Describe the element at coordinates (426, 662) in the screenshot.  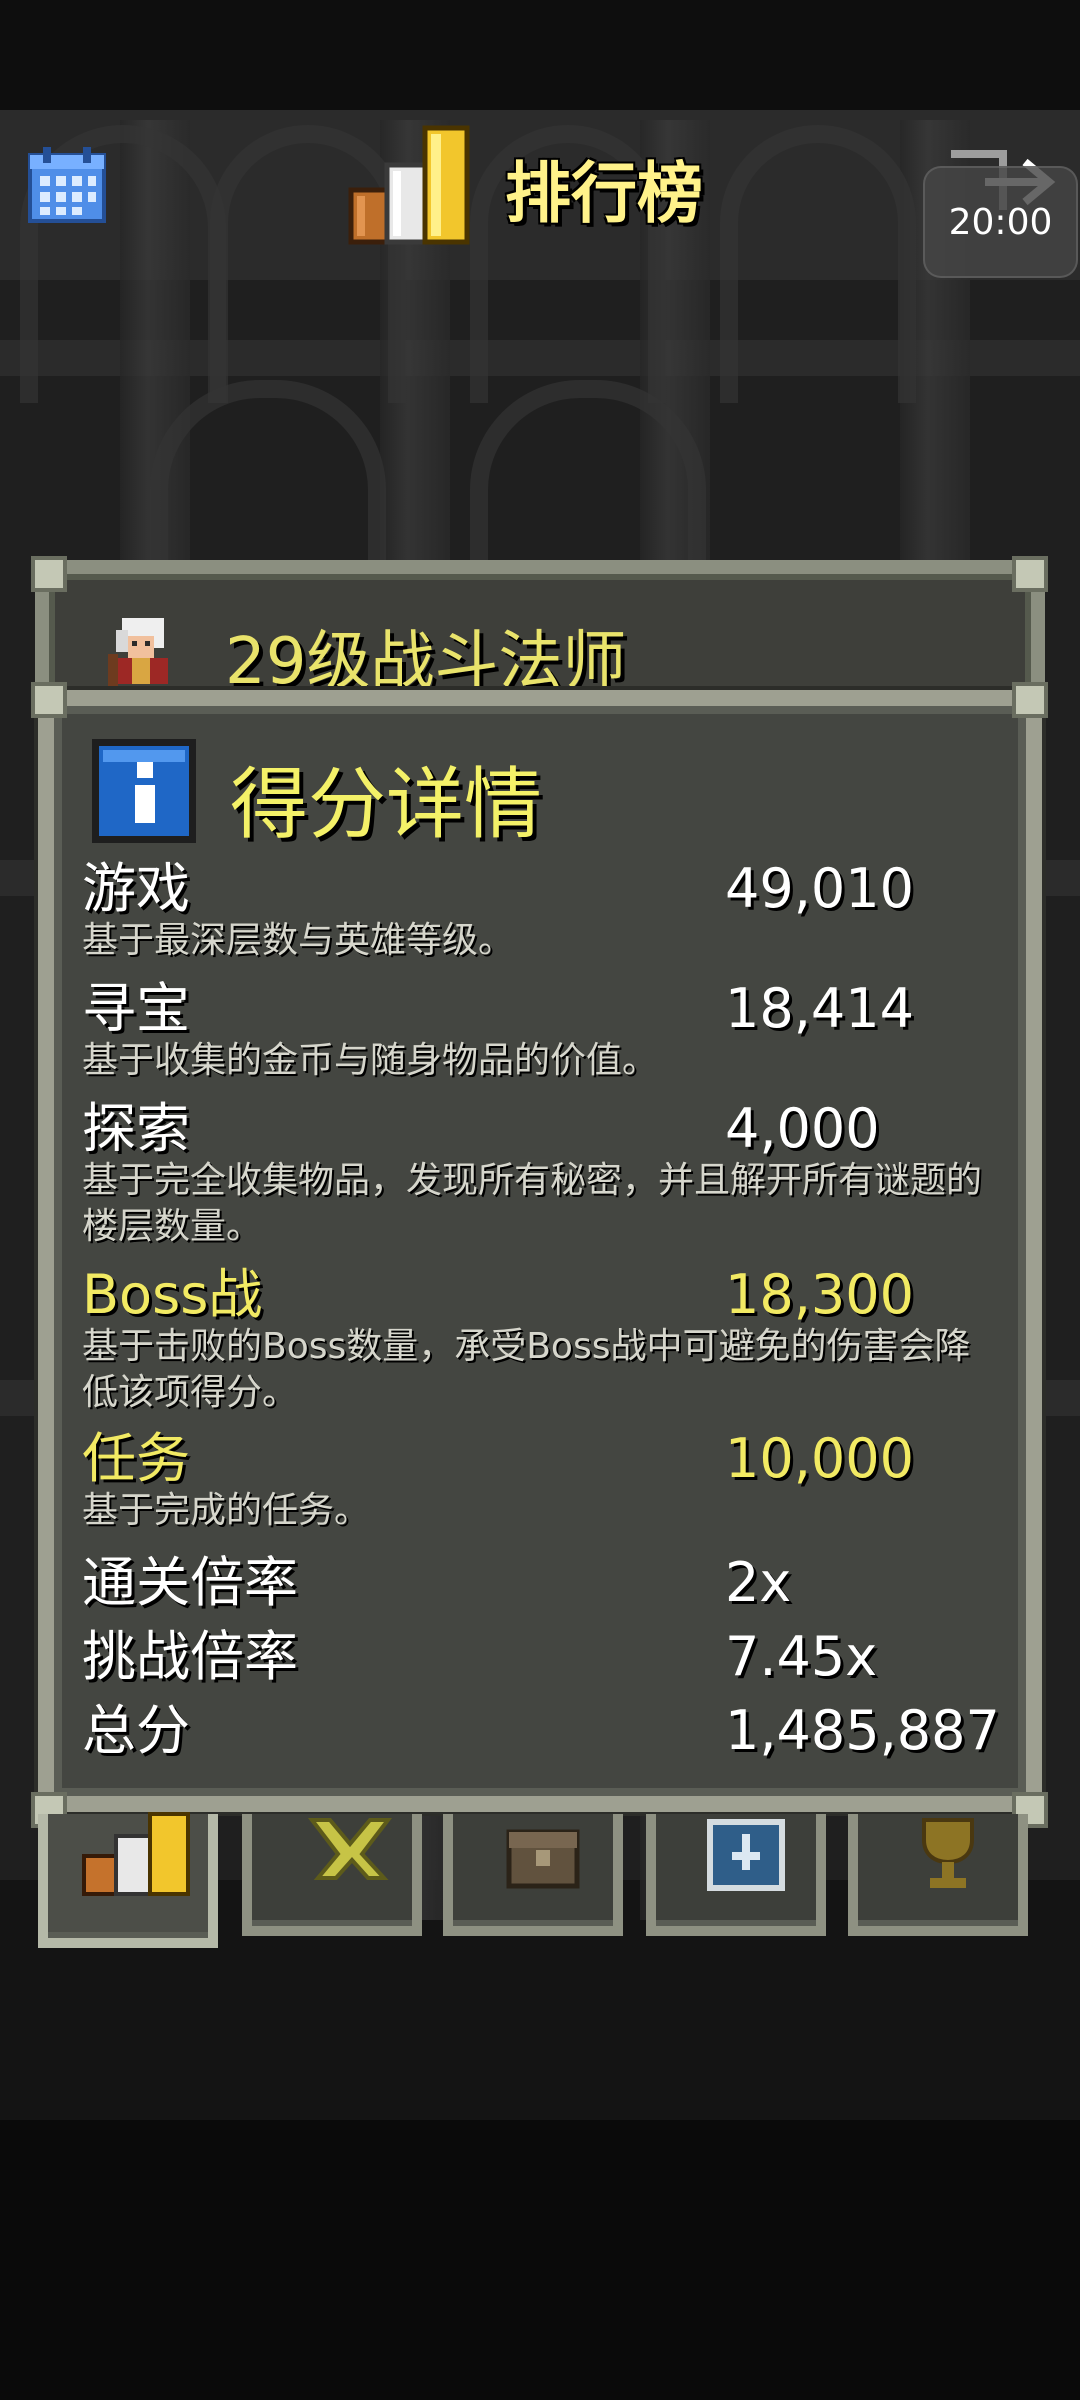
I see `hero-rank-title: 29级战斗法师` at that location.